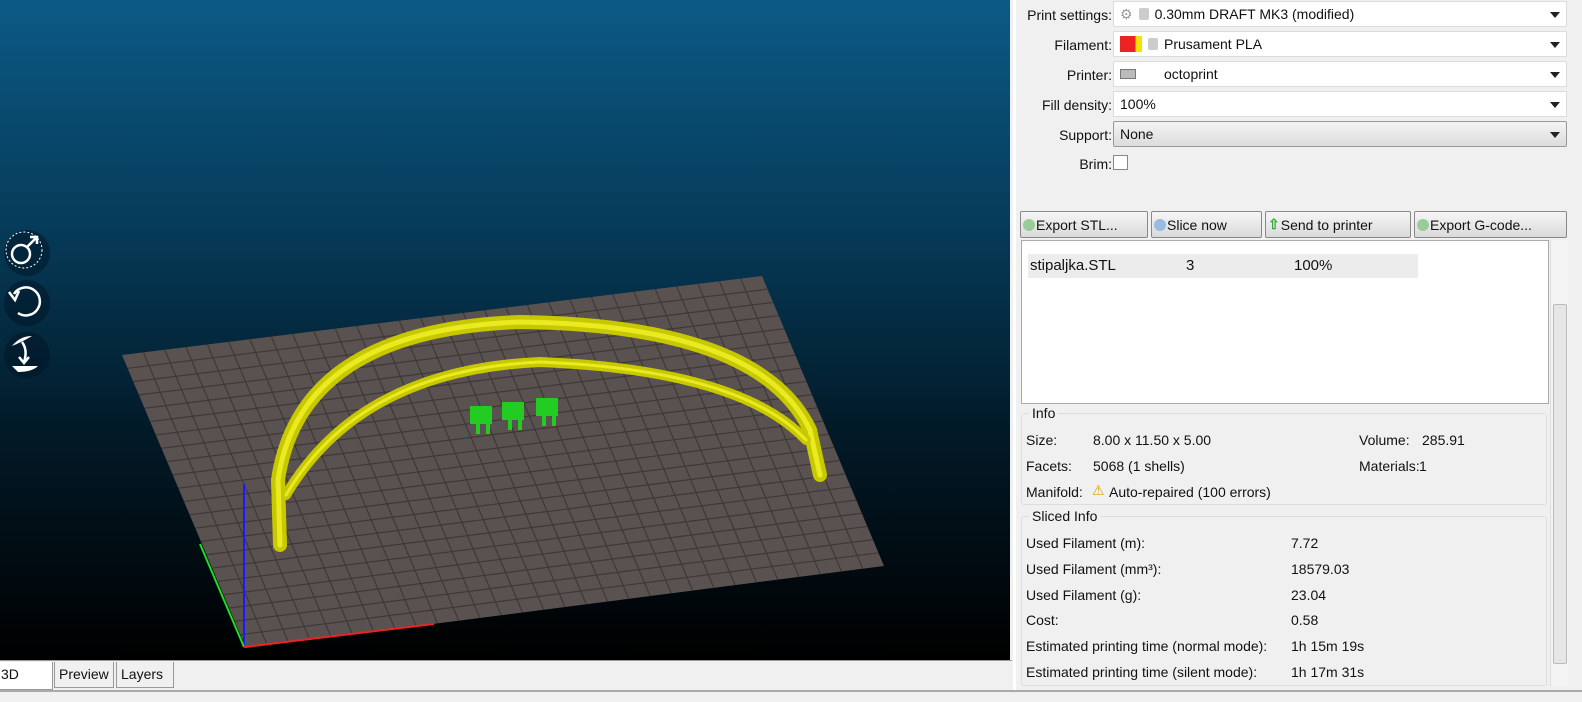 The height and width of the screenshot is (702, 1582). I want to click on slice-now-button: Slice now, so click(1206, 224).